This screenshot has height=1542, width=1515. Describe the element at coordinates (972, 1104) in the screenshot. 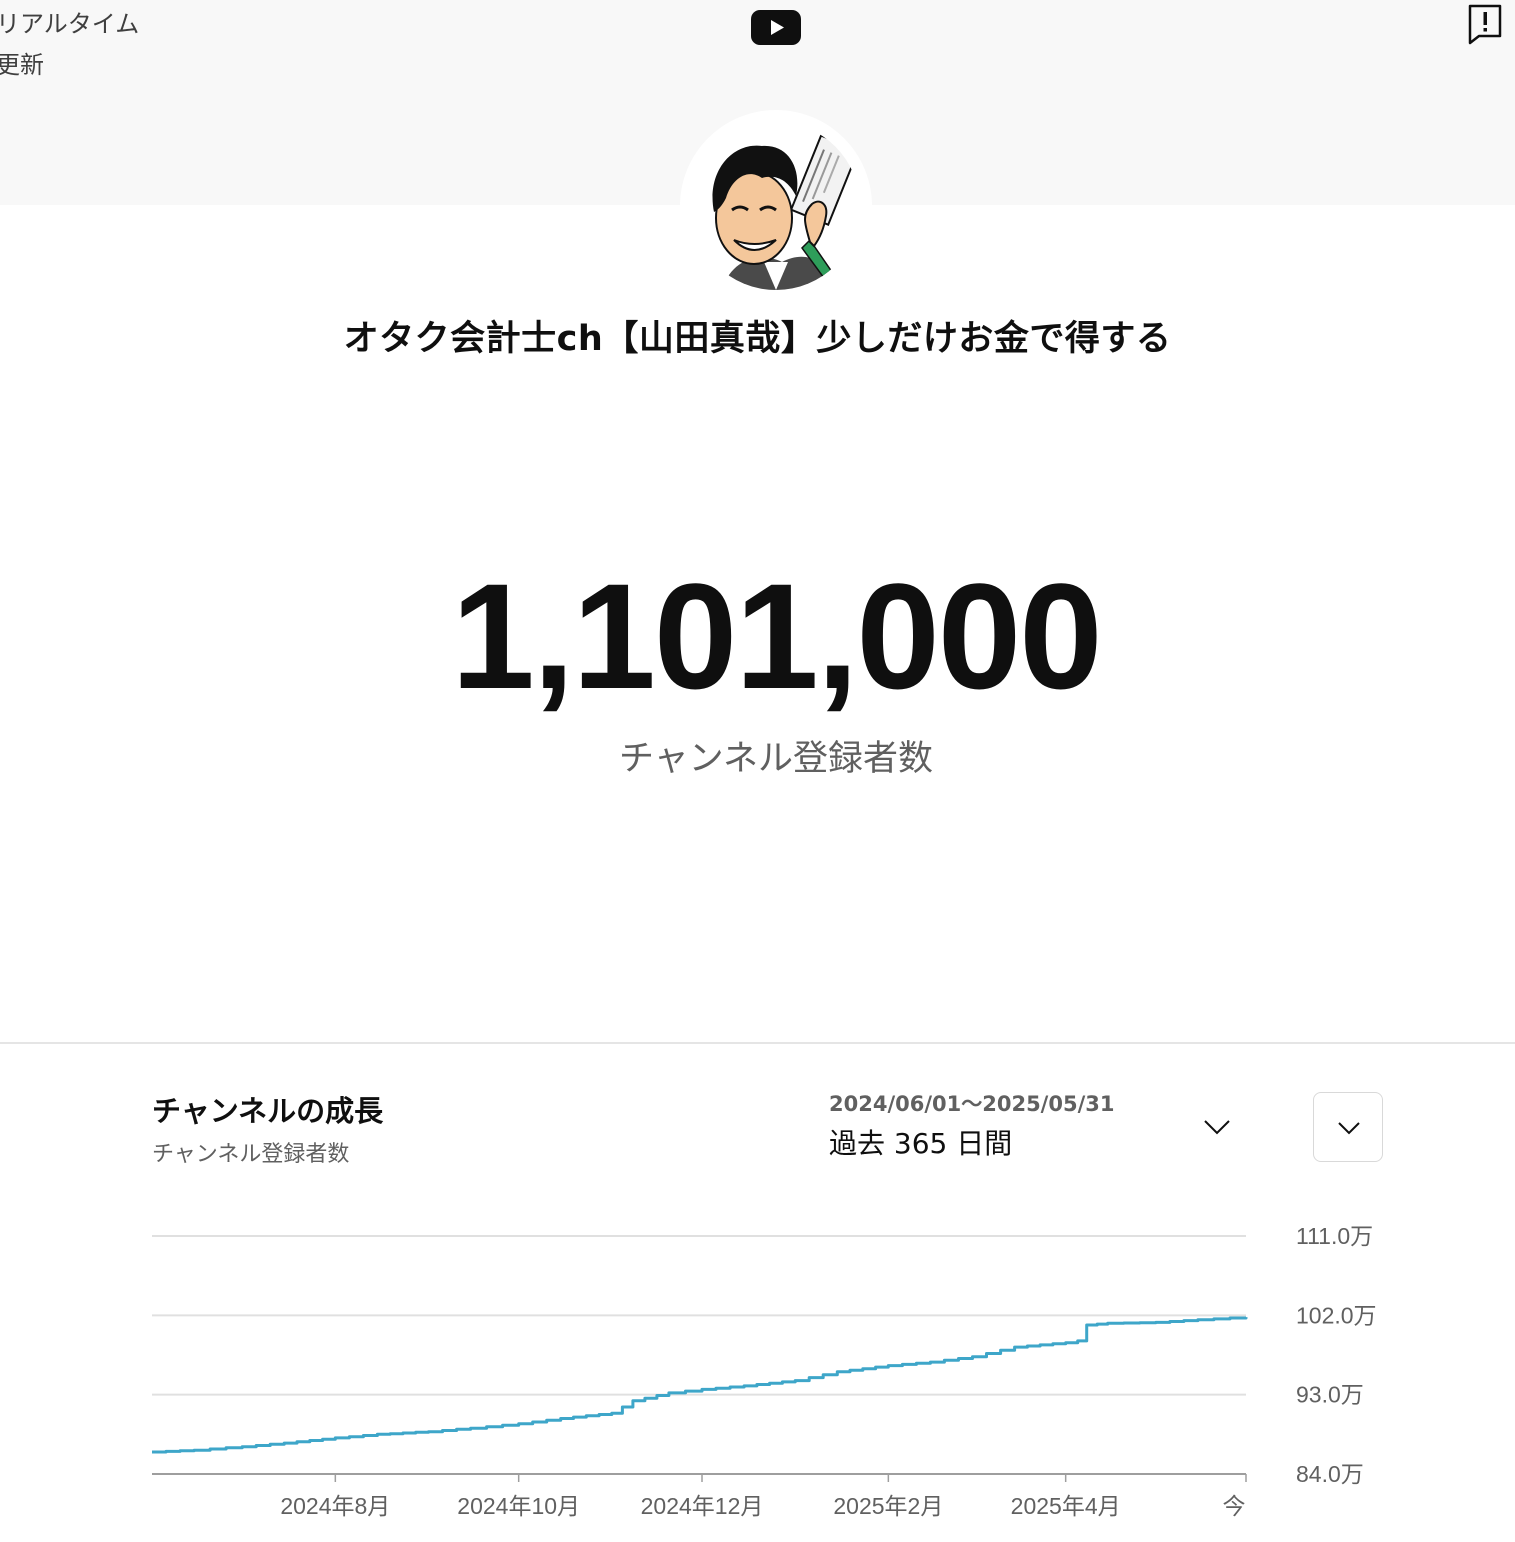

I see `date-range: 2024/06/01～2025/05/31` at that location.